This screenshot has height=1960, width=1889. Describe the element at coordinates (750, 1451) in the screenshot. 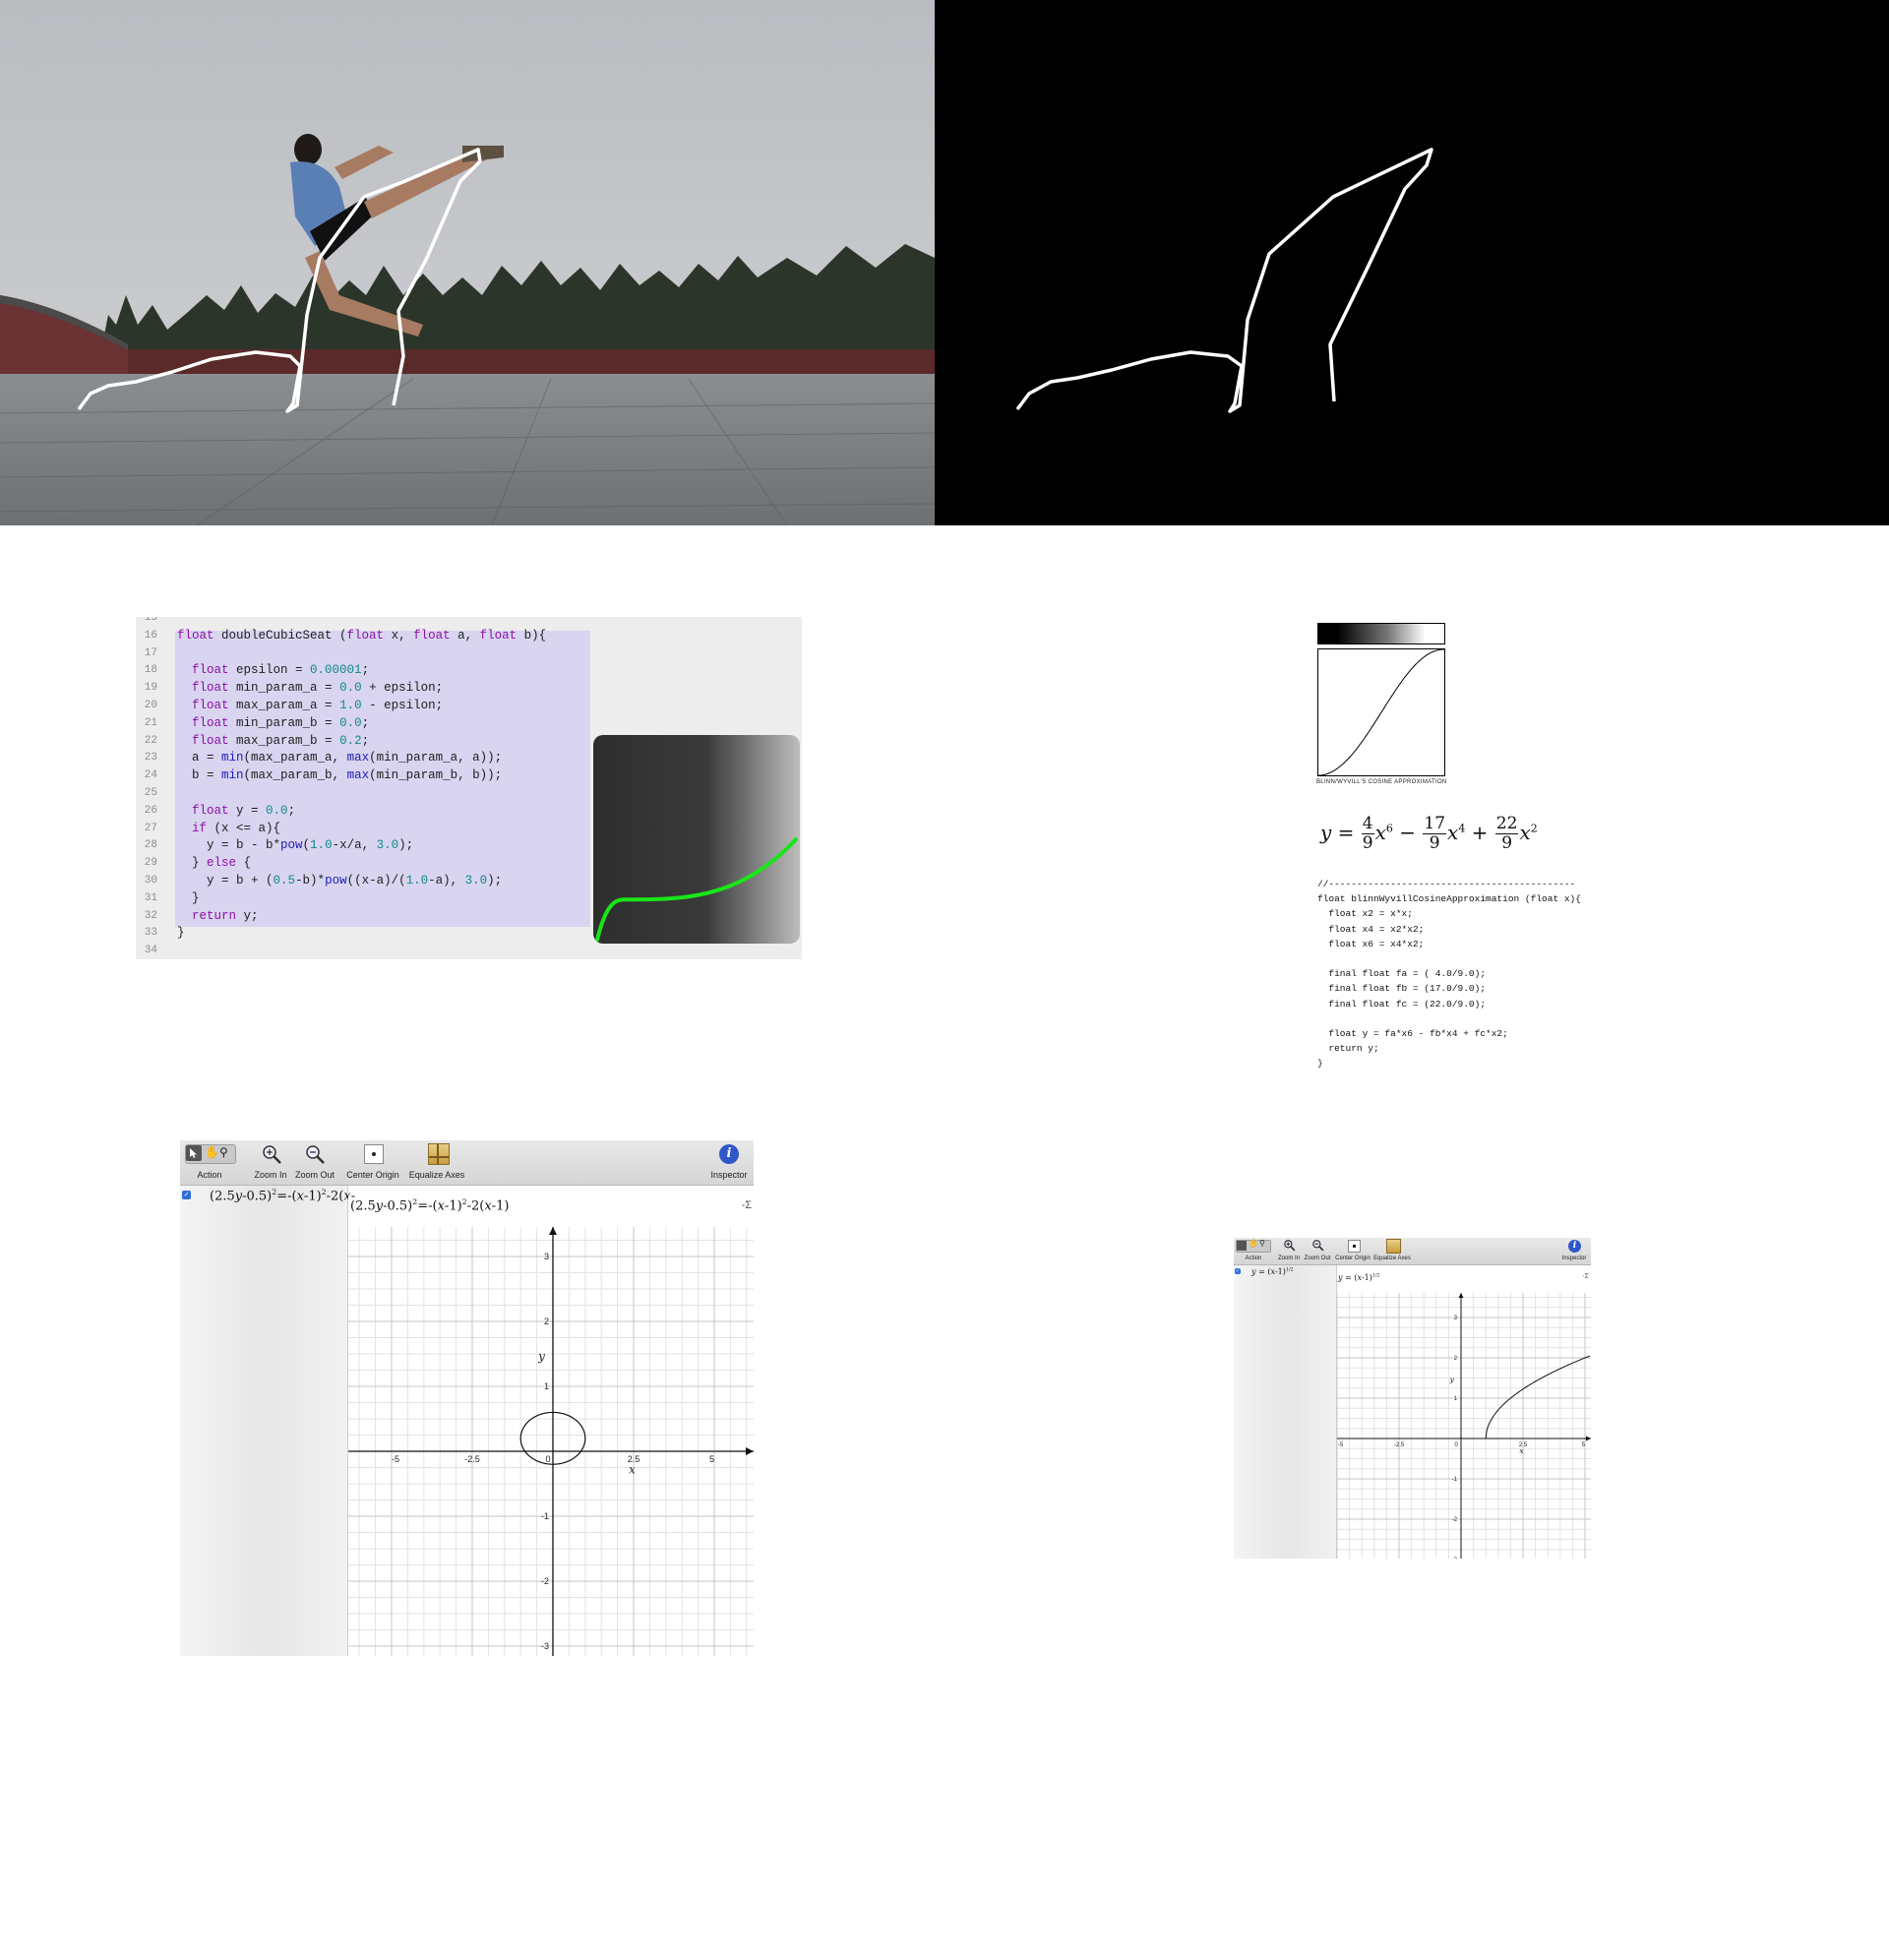

I see `x-axis-arrow` at that location.